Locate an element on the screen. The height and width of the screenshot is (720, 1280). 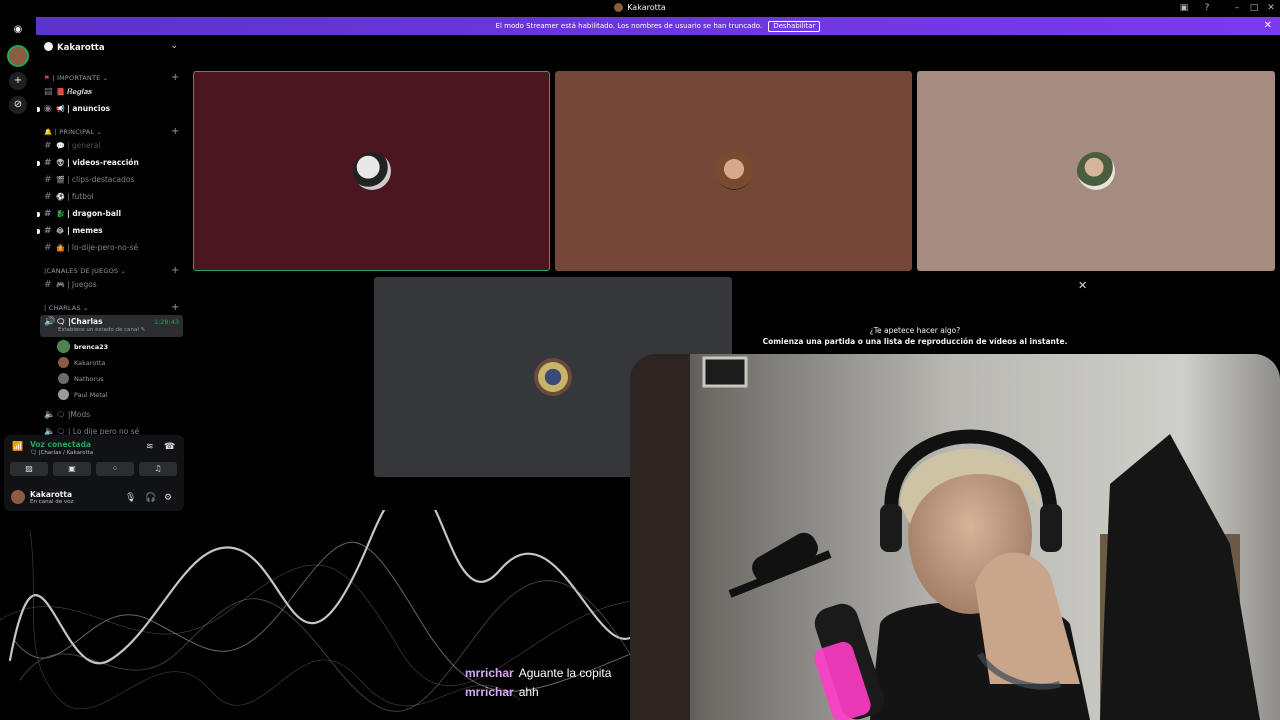
help-icon: ? is located at coordinates (1207, 8).